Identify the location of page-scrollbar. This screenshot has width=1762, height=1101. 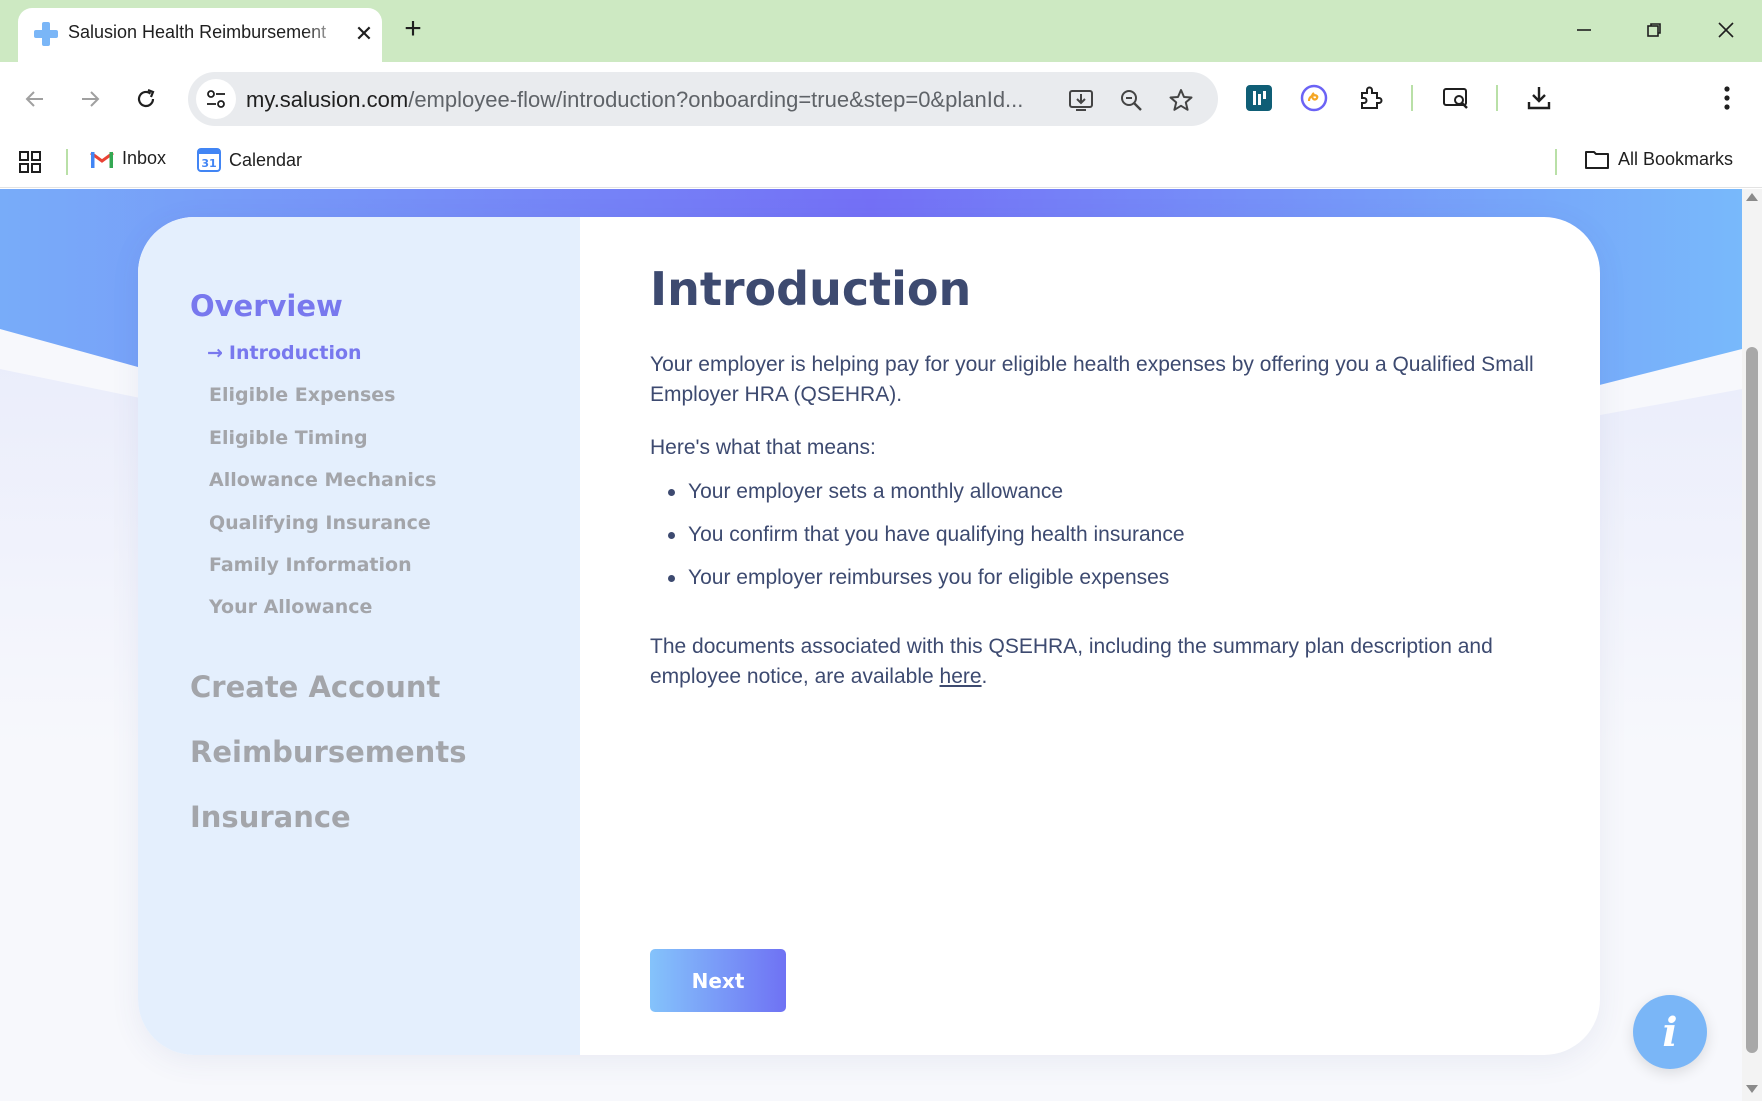
(1752, 645).